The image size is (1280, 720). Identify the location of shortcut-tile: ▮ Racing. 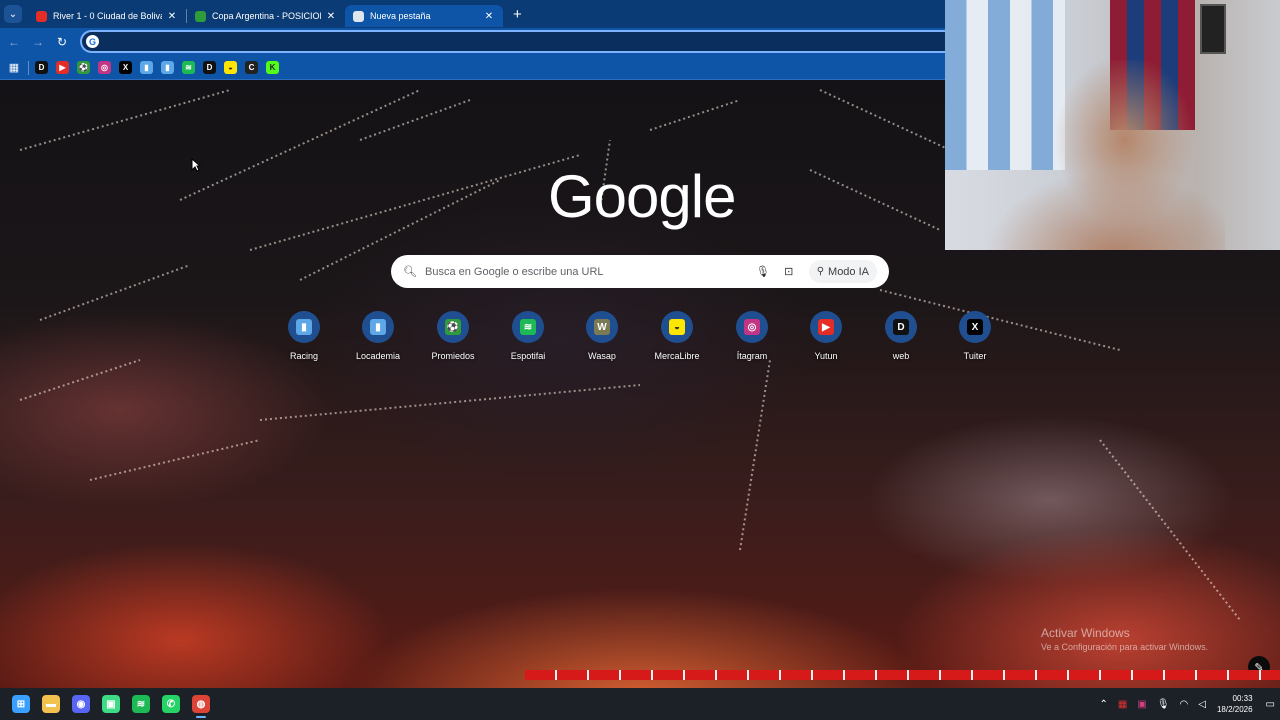
(304, 341).